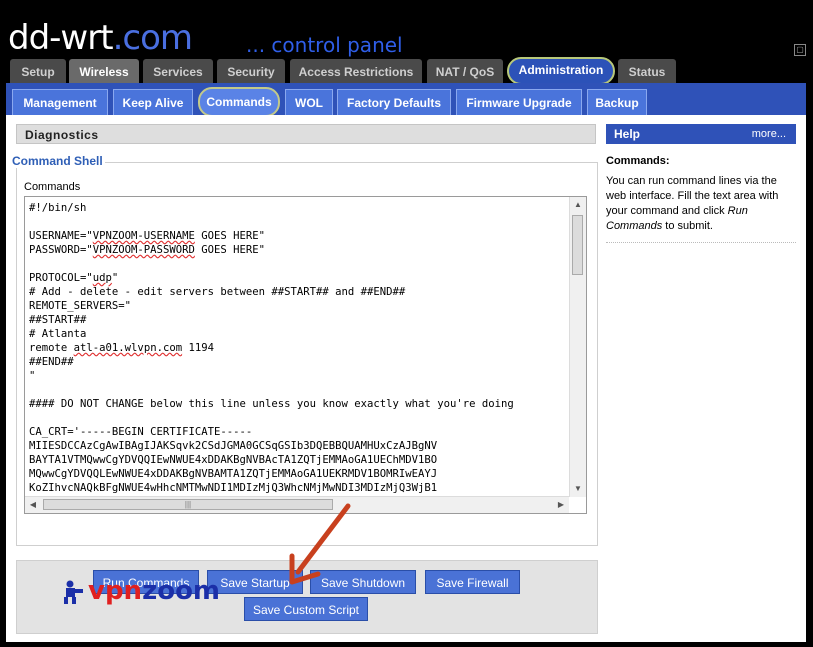 The width and height of the screenshot is (813, 647). What do you see at coordinates (57, 161) in the screenshot?
I see `command-shell-legend: Command Shell` at bounding box center [57, 161].